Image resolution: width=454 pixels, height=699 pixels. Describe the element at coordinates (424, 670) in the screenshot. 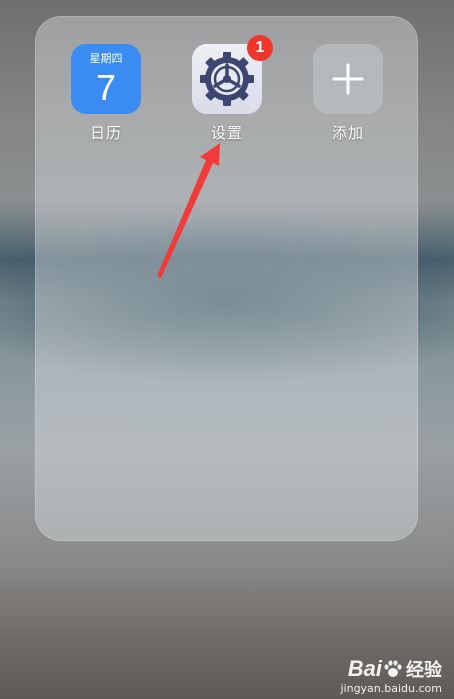

I see `watermark-brand-right: 经验` at that location.